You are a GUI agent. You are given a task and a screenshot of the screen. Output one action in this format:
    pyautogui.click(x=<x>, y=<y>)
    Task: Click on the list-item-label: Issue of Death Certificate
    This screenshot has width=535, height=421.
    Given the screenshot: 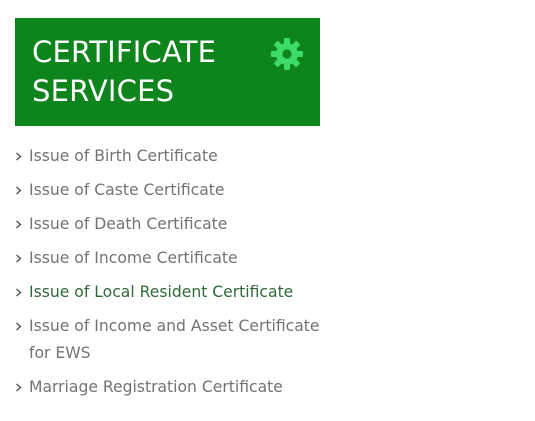 What is the action you would take?
    pyautogui.click(x=128, y=224)
    